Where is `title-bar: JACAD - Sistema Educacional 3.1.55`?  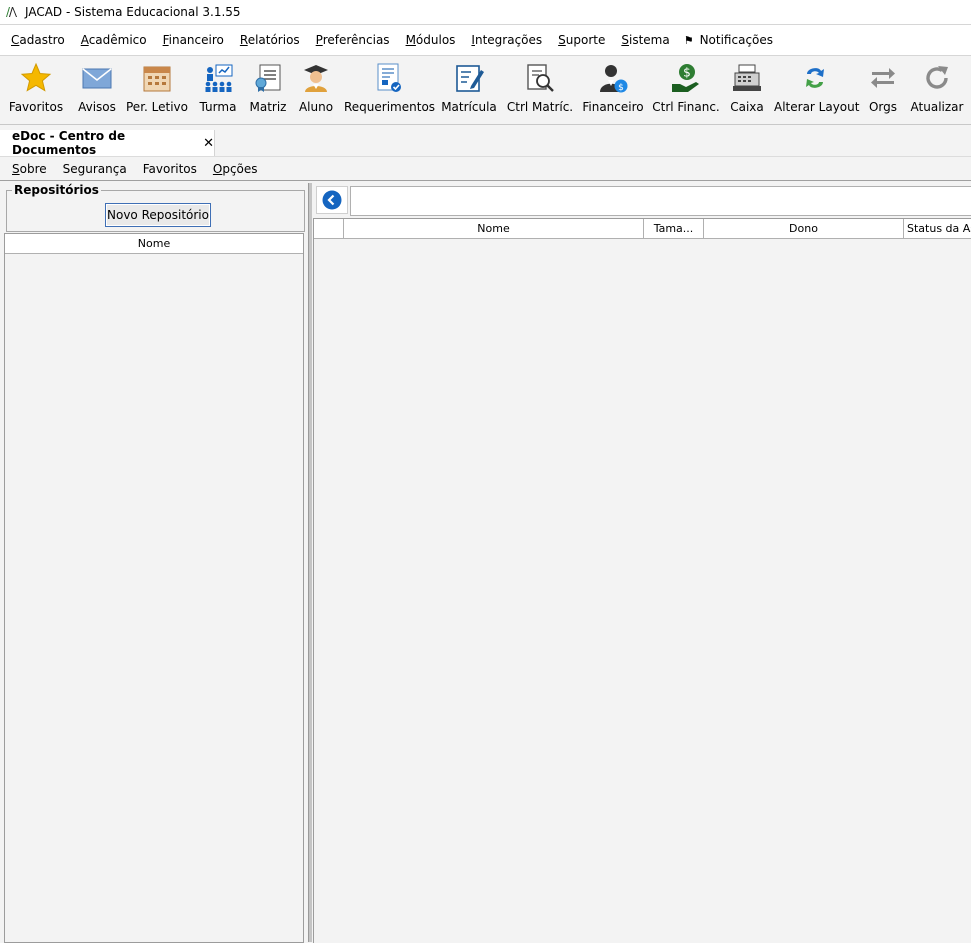 title-bar: JACAD - Sistema Educacional 3.1.55 is located at coordinates (485, 12).